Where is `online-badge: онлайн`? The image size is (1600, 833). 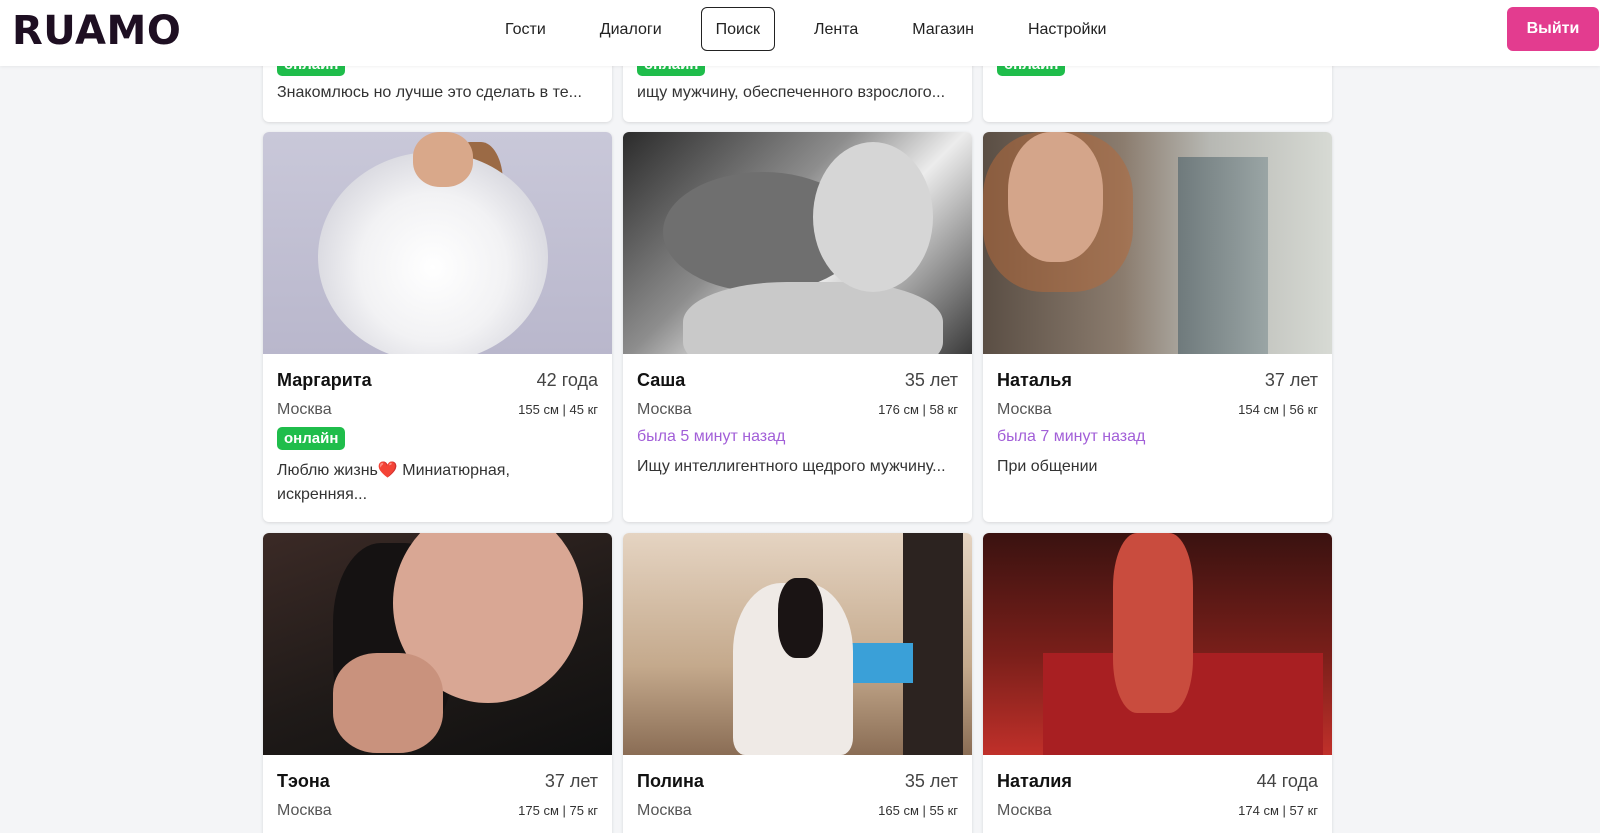
online-badge: онлайн is located at coordinates (311, 438).